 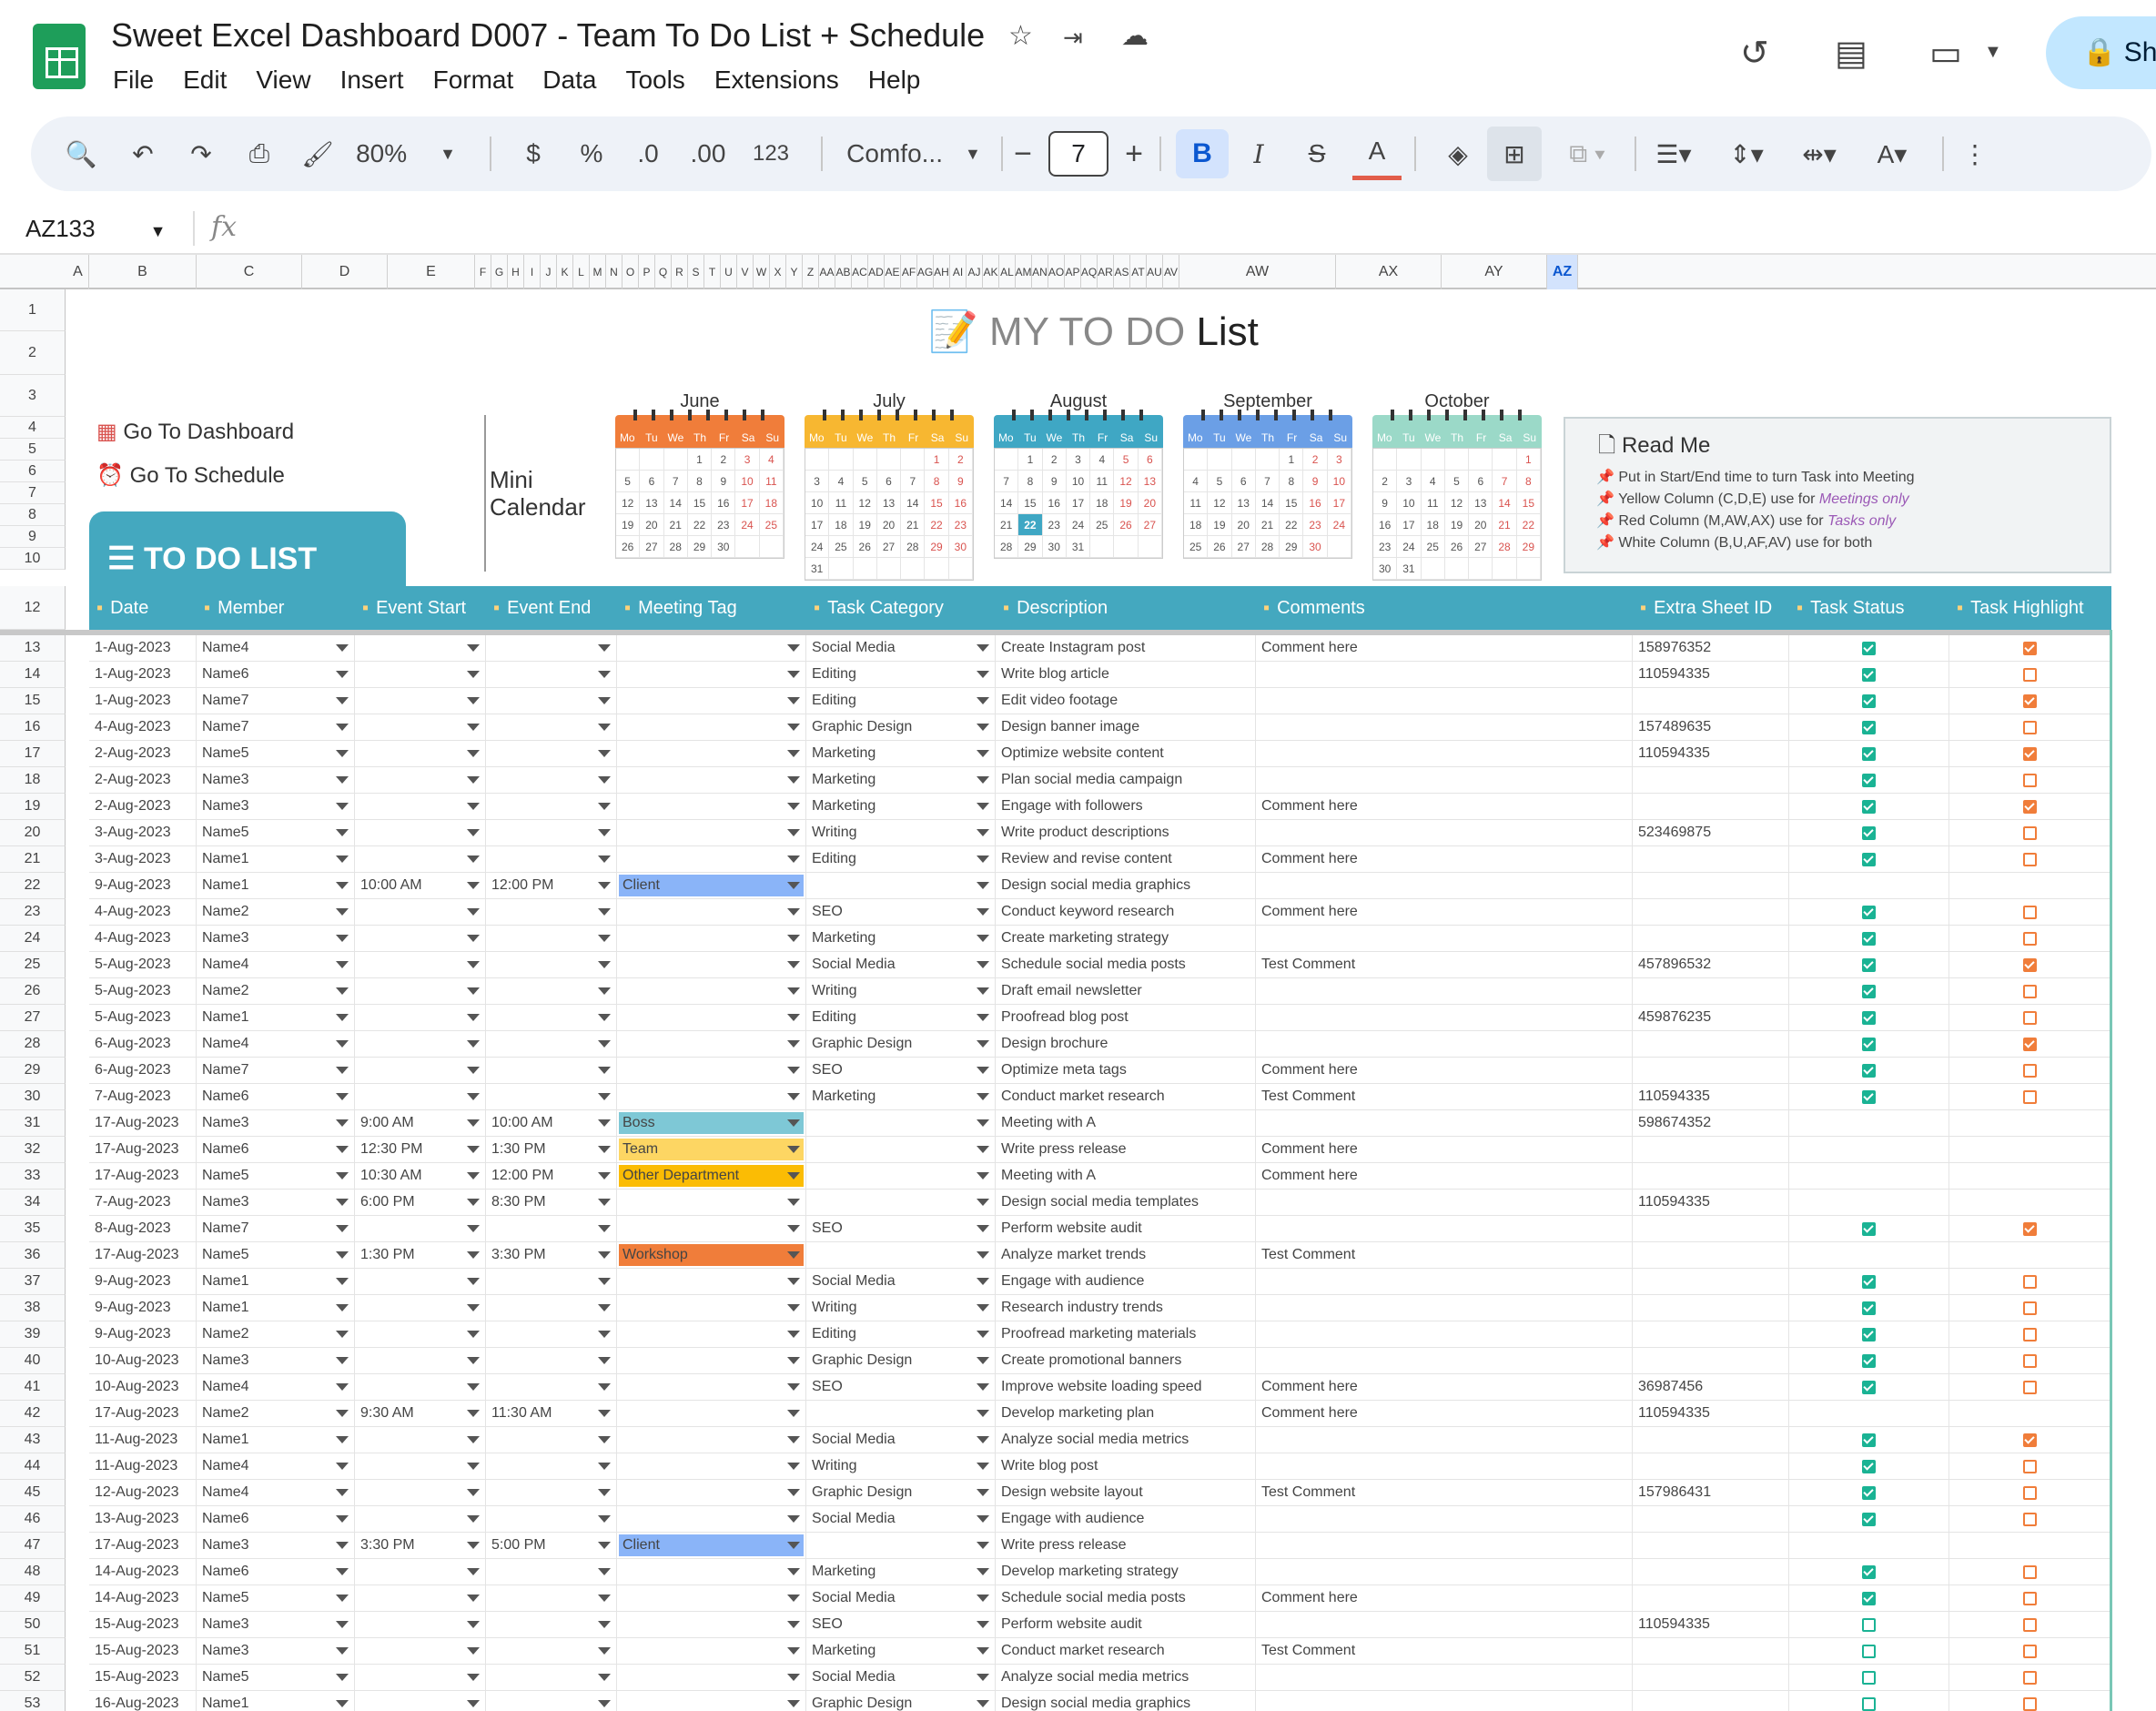 What do you see at coordinates (901, 674) in the screenshot?
I see `cell-cat: Editing` at bounding box center [901, 674].